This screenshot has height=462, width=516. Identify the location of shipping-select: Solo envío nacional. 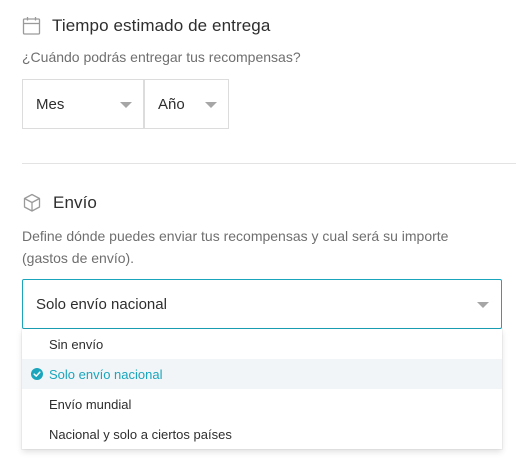
(262, 304).